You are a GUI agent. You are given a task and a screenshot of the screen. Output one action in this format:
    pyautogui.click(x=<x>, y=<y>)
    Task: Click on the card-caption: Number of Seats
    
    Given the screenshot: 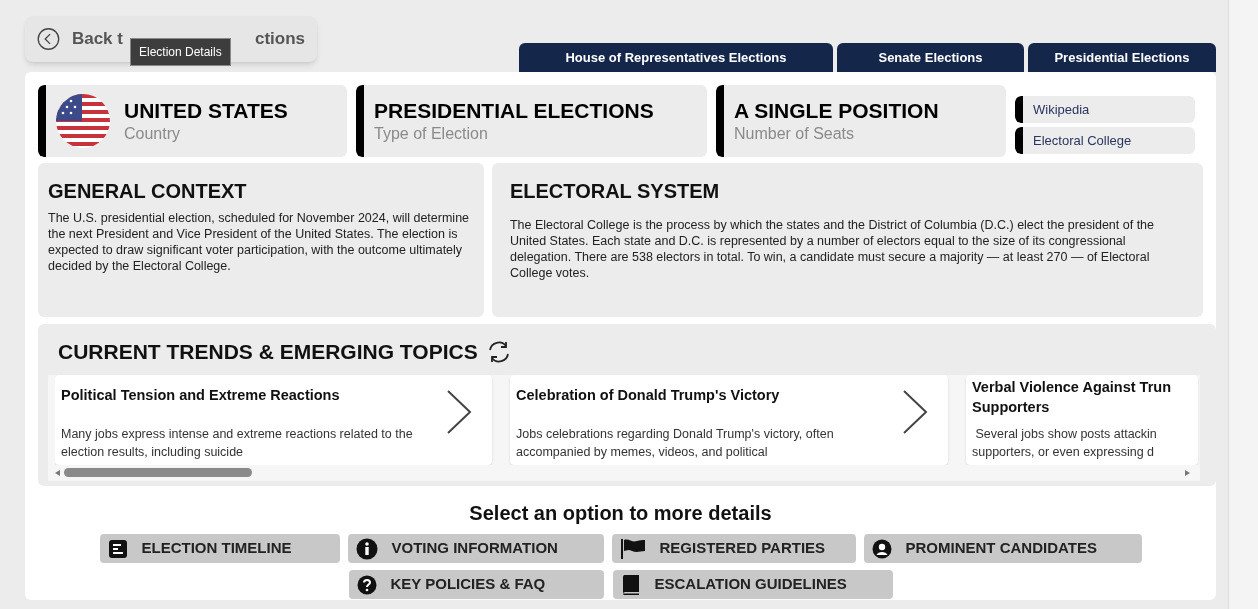 What is the action you would take?
    pyautogui.click(x=795, y=134)
    